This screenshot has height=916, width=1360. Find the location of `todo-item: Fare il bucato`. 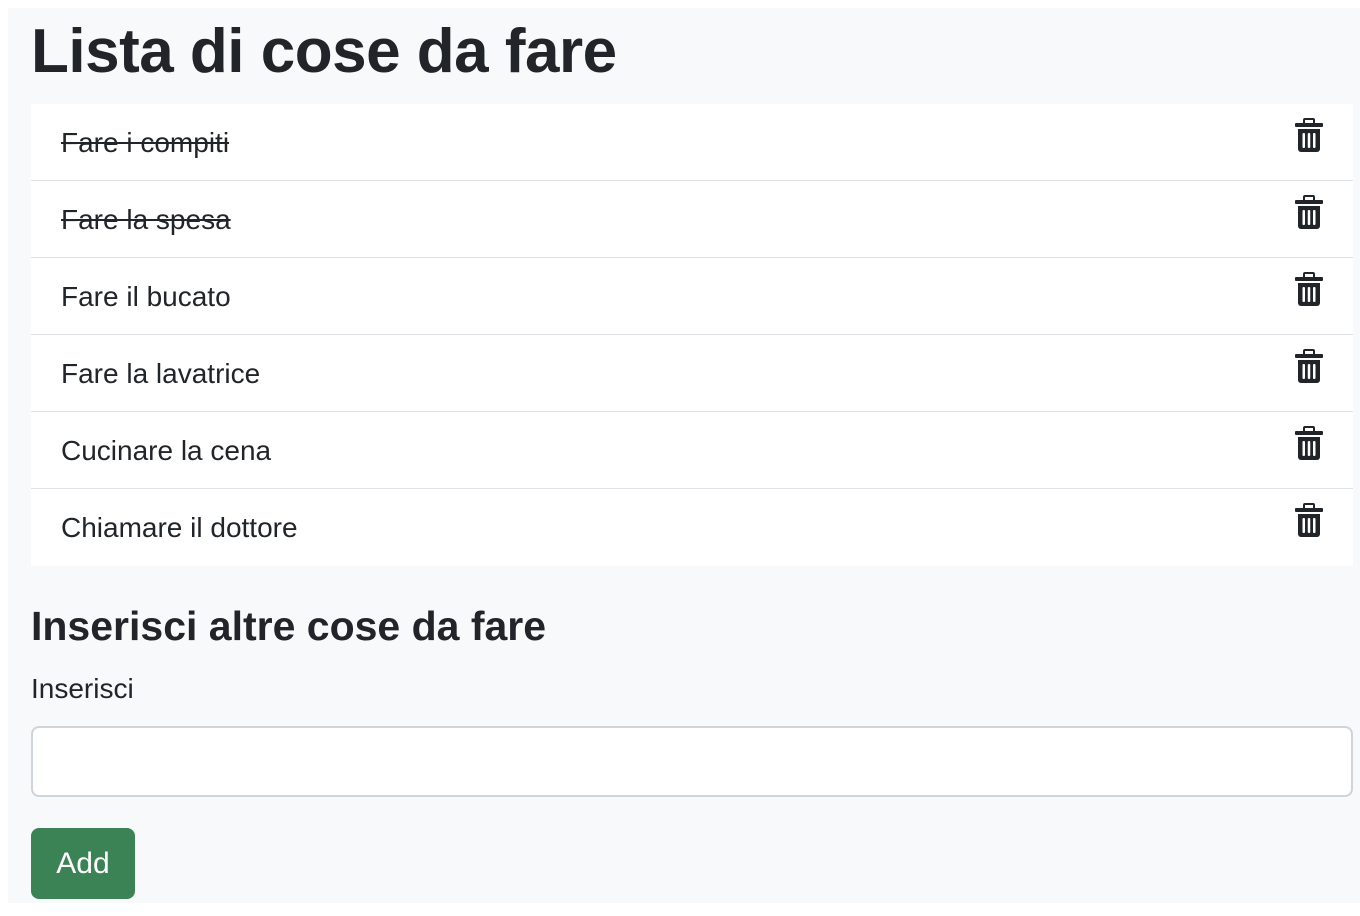

todo-item: Fare il bucato is located at coordinates (692, 296).